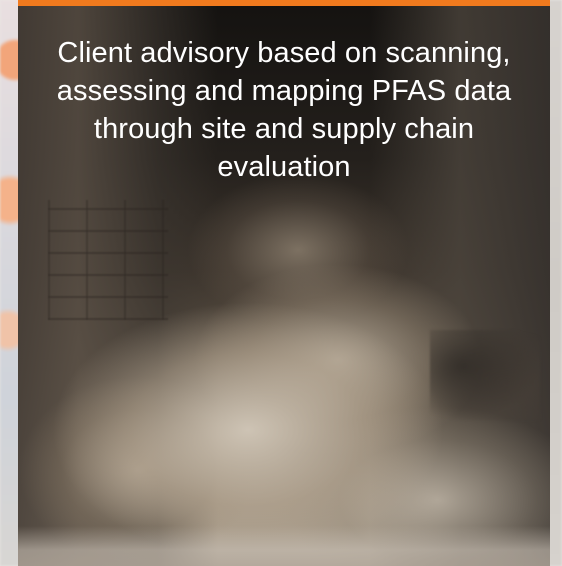 This screenshot has width=562, height=566. Describe the element at coordinates (485, 375) in the screenshot. I see `rubble` at that location.